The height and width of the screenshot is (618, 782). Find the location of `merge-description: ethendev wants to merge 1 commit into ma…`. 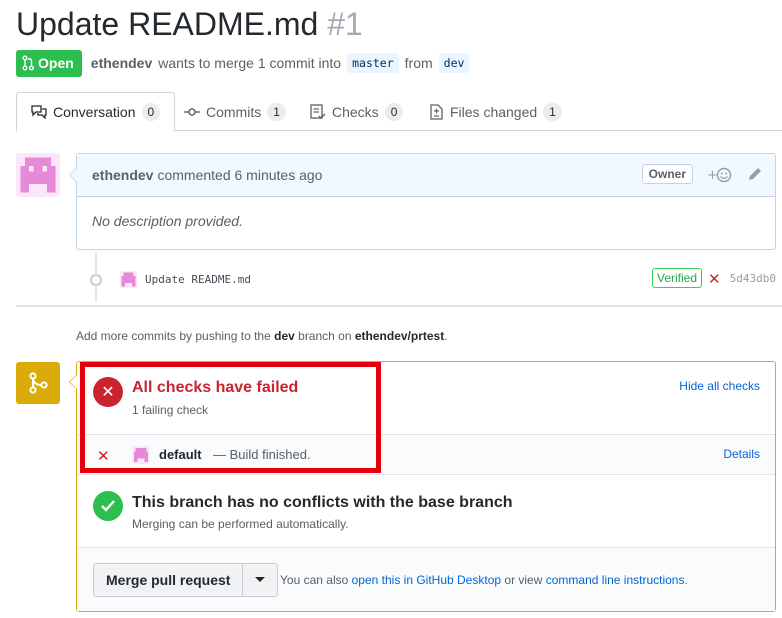

merge-description: ethendev wants to merge 1 commit into ma… is located at coordinates (280, 63).